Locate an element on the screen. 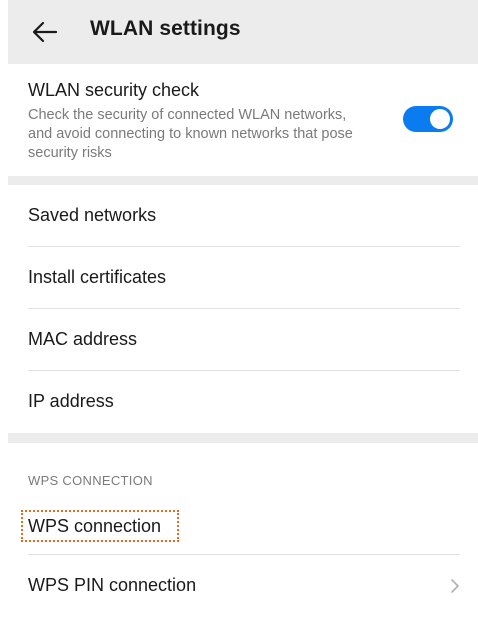 The width and height of the screenshot is (478, 631). back-button is located at coordinates (45, 32).